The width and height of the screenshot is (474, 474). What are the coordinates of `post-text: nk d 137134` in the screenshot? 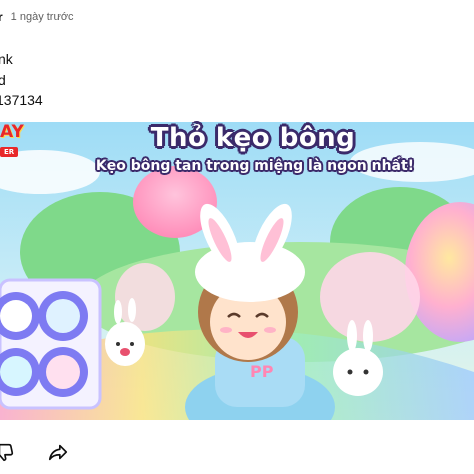 It's located at (235, 80).